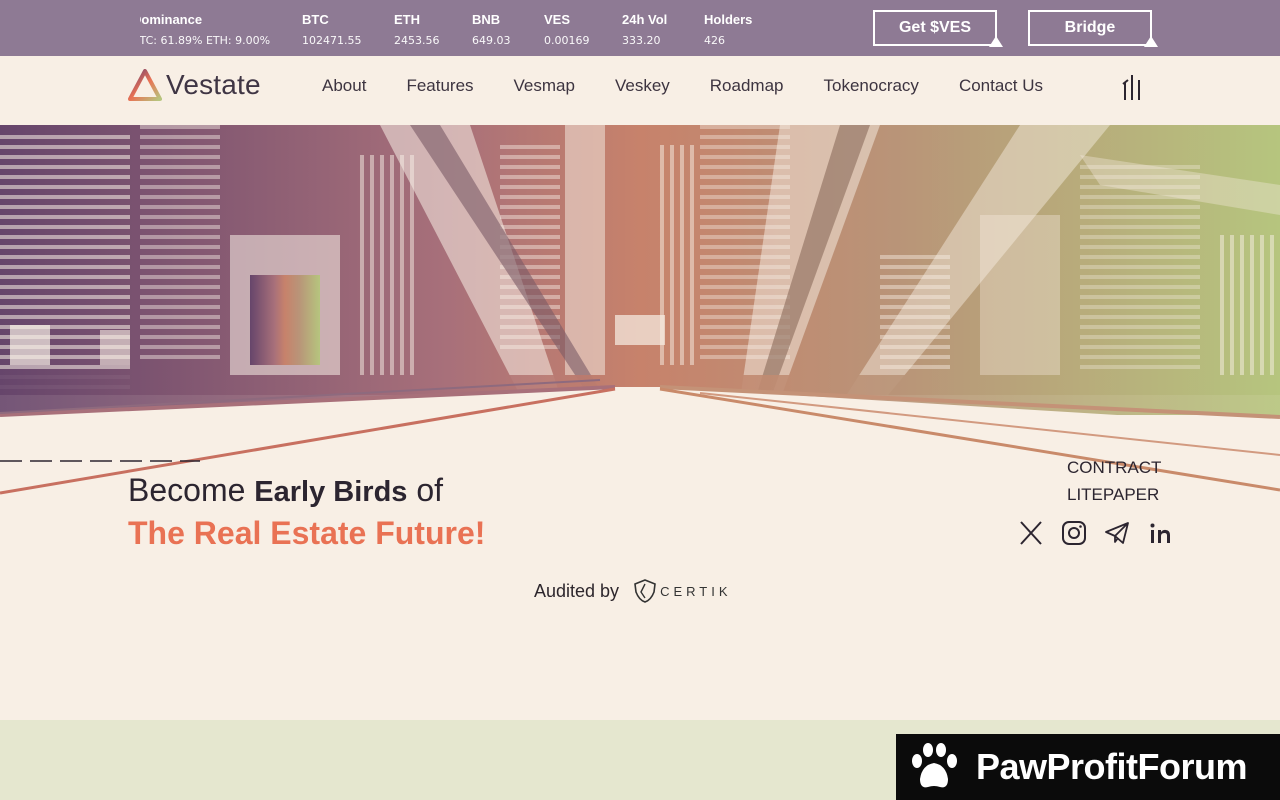 The image size is (1280, 800). Describe the element at coordinates (486, 19) in the screenshot. I see `ticker-label: BNB` at that location.